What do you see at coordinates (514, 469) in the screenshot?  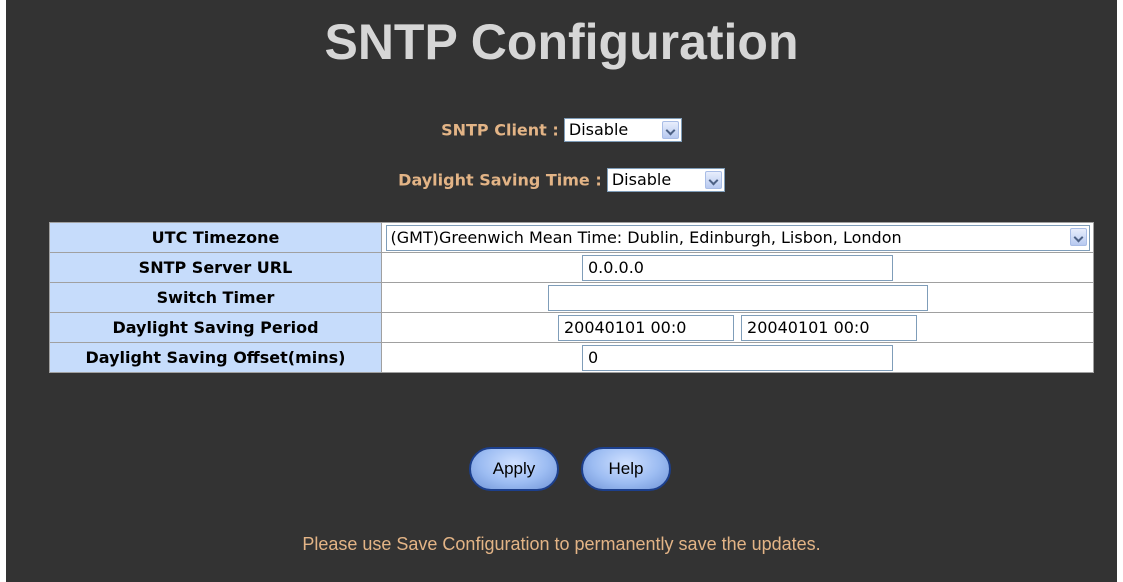 I see `apply-button: Apply` at bounding box center [514, 469].